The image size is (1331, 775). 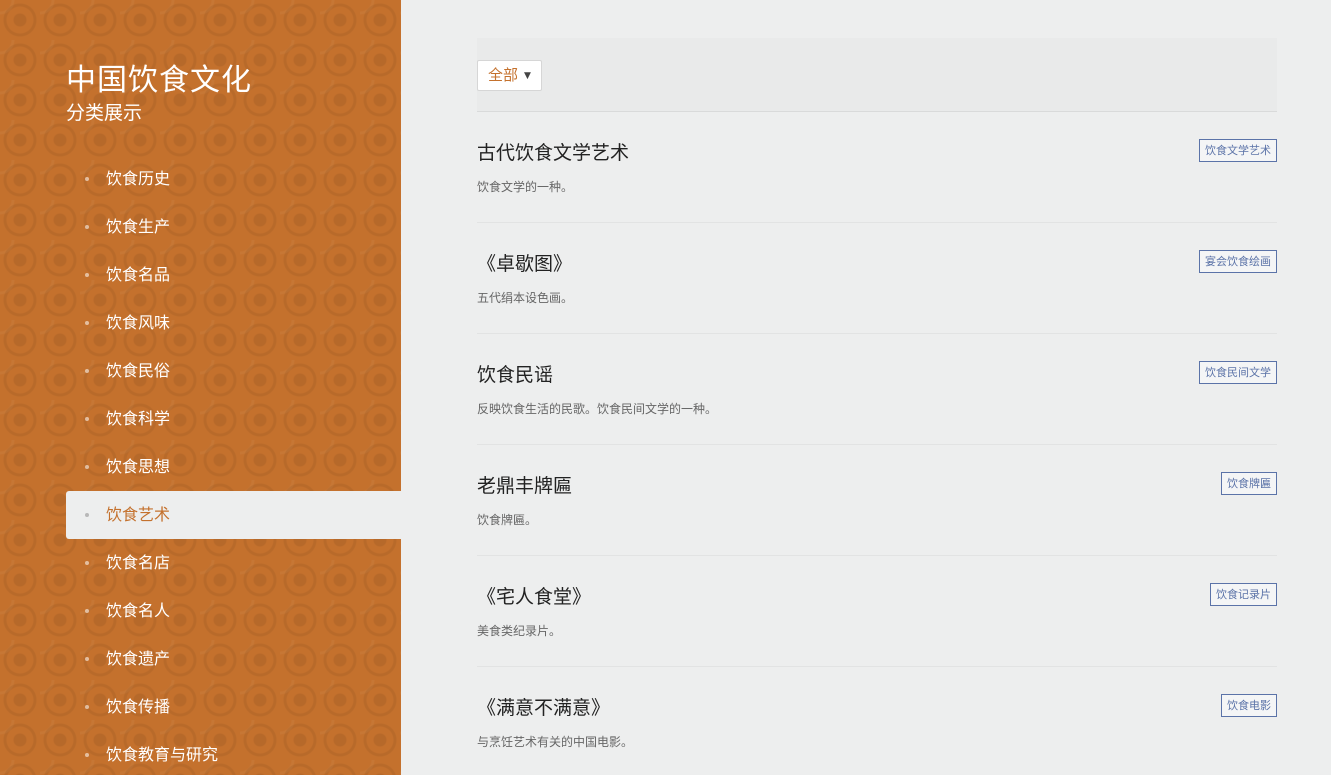 What do you see at coordinates (525, 187) in the screenshot?
I see `entry-description: 饮食文学的一种。` at bounding box center [525, 187].